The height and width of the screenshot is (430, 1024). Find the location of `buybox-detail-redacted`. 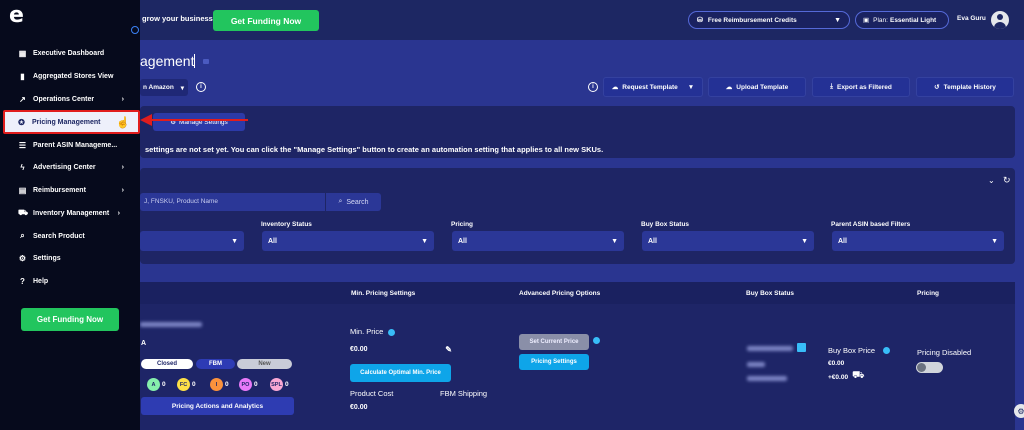

buybox-detail-redacted is located at coordinates (767, 378).